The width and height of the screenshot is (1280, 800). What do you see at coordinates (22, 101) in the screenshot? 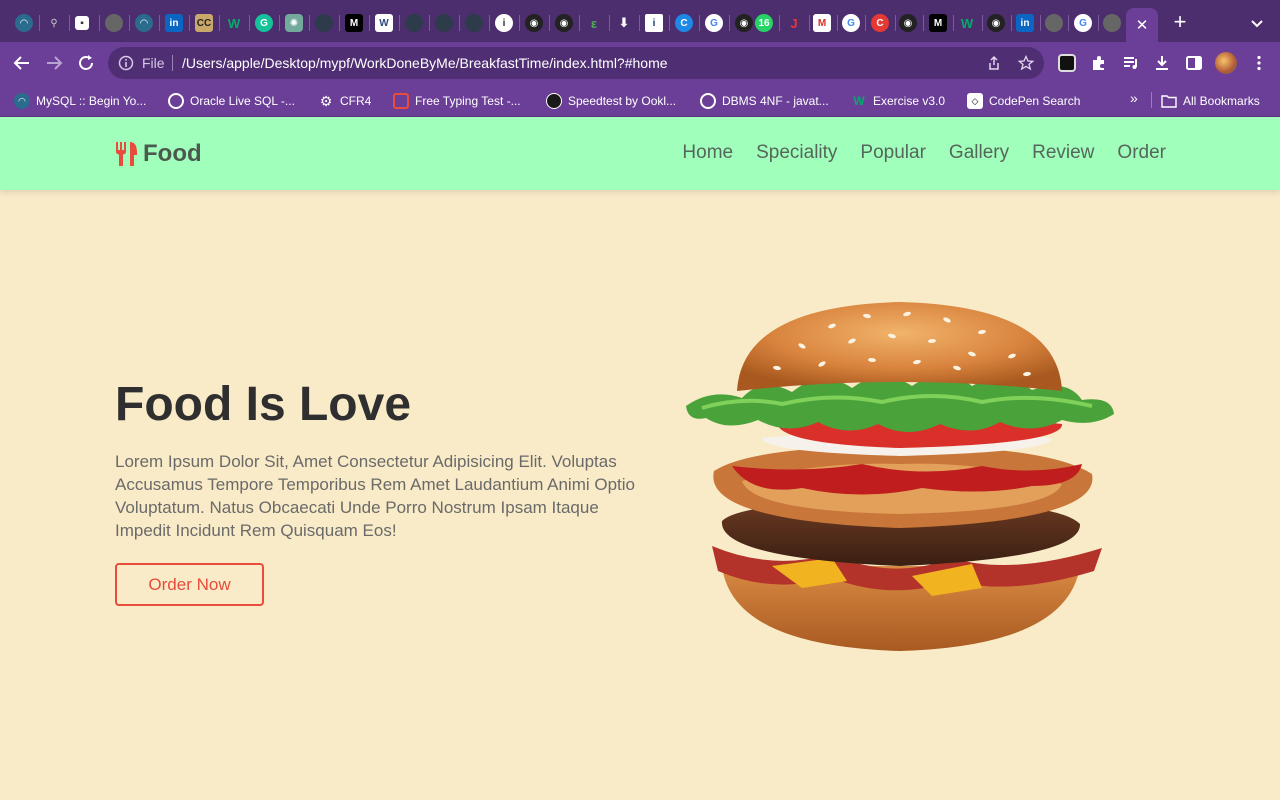
I see `mysql-icon: ◠` at bounding box center [22, 101].